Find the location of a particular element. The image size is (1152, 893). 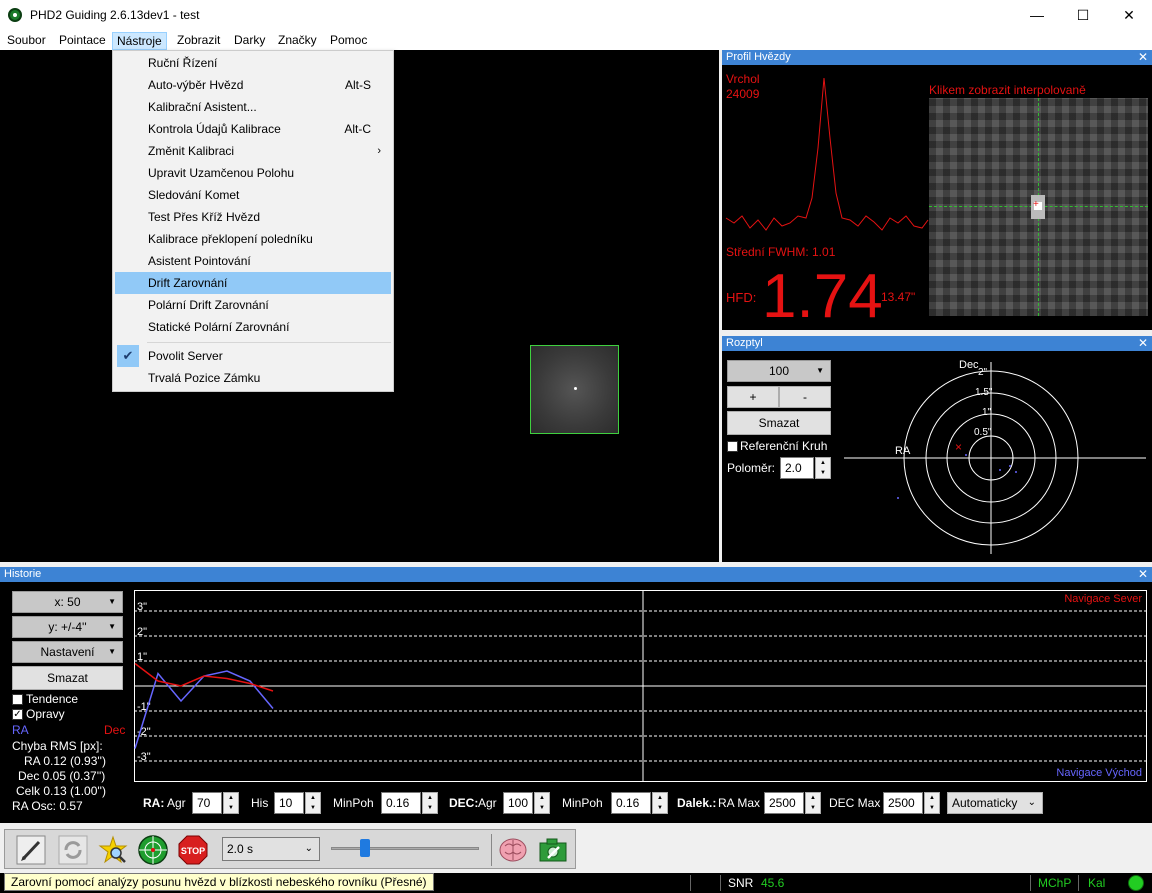

menu-item-meridian-flip-calibration: Kalibrace překlopení poledníku is located at coordinates (253, 239).